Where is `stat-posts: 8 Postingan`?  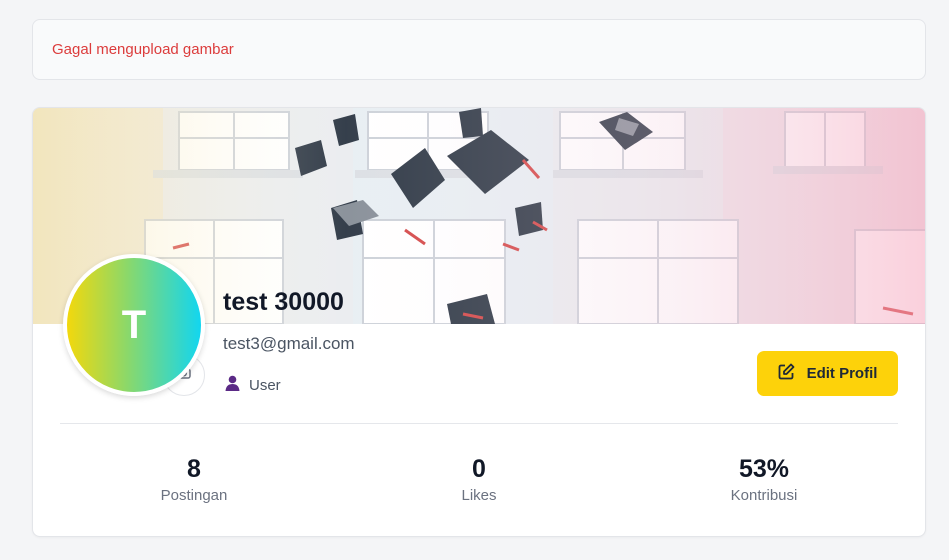 stat-posts: 8 Postingan is located at coordinates (194, 478).